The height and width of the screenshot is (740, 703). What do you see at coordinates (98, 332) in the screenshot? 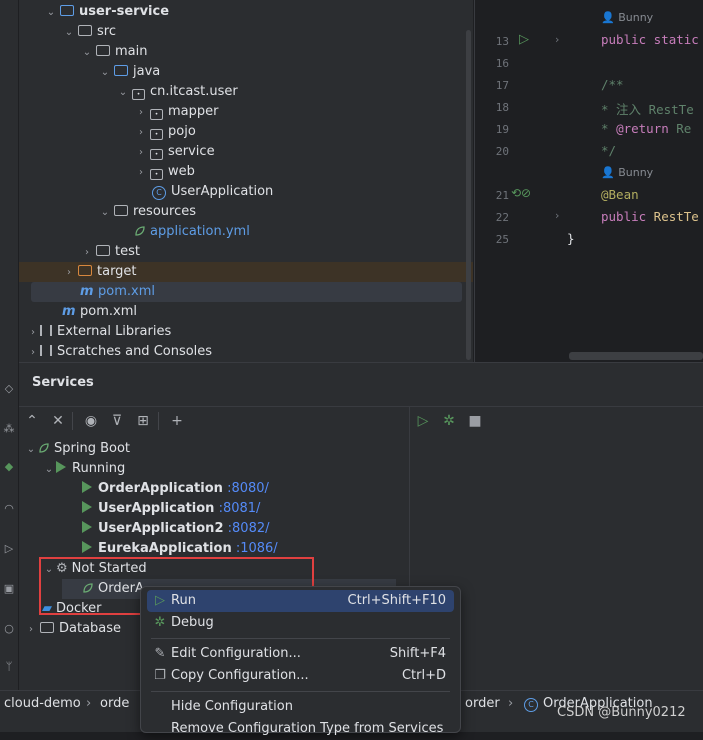
I see `tree-item-external-libraries: › External Libraries` at bounding box center [98, 332].